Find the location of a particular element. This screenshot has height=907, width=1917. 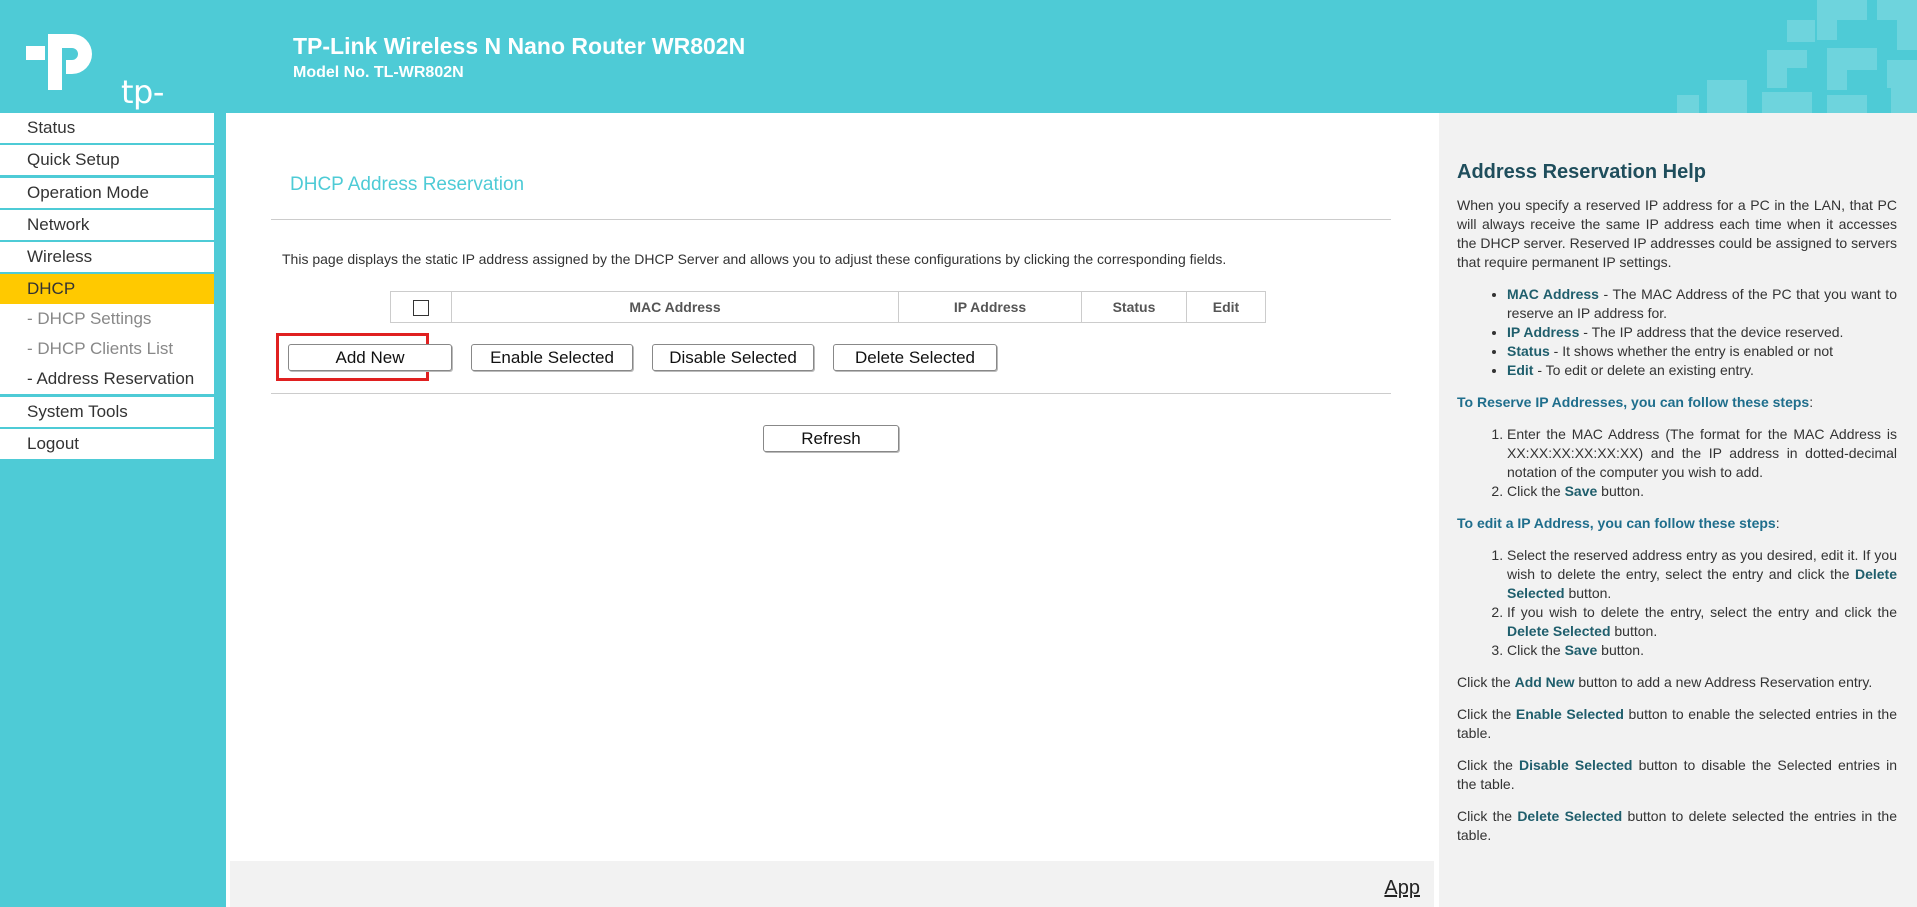

header-decoration is located at coordinates (1797, 56).